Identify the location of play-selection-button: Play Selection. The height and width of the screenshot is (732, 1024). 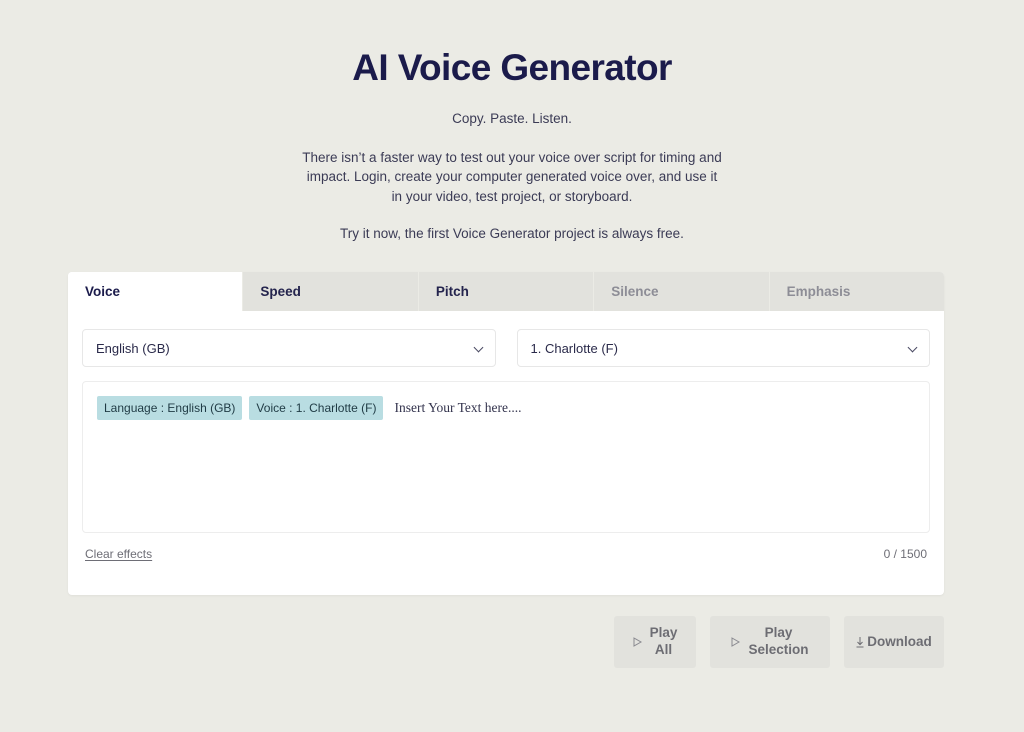
(770, 642).